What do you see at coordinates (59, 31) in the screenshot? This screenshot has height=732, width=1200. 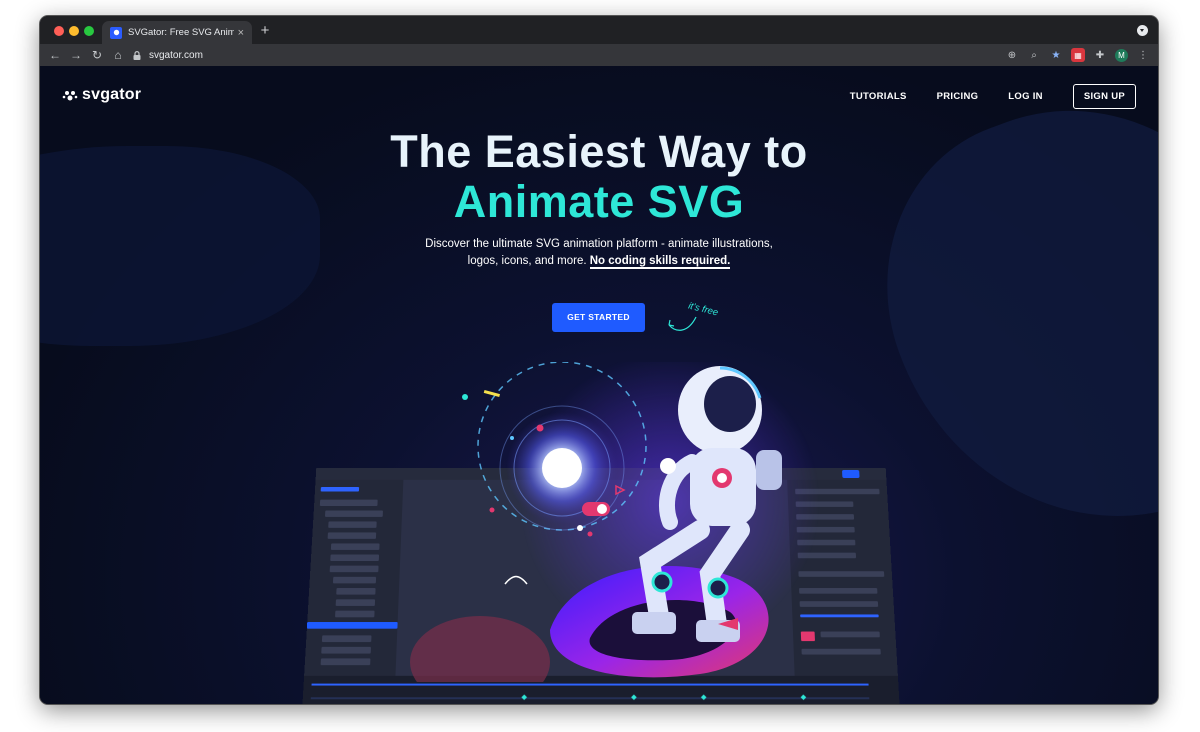 I see `close-window-button` at bounding box center [59, 31].